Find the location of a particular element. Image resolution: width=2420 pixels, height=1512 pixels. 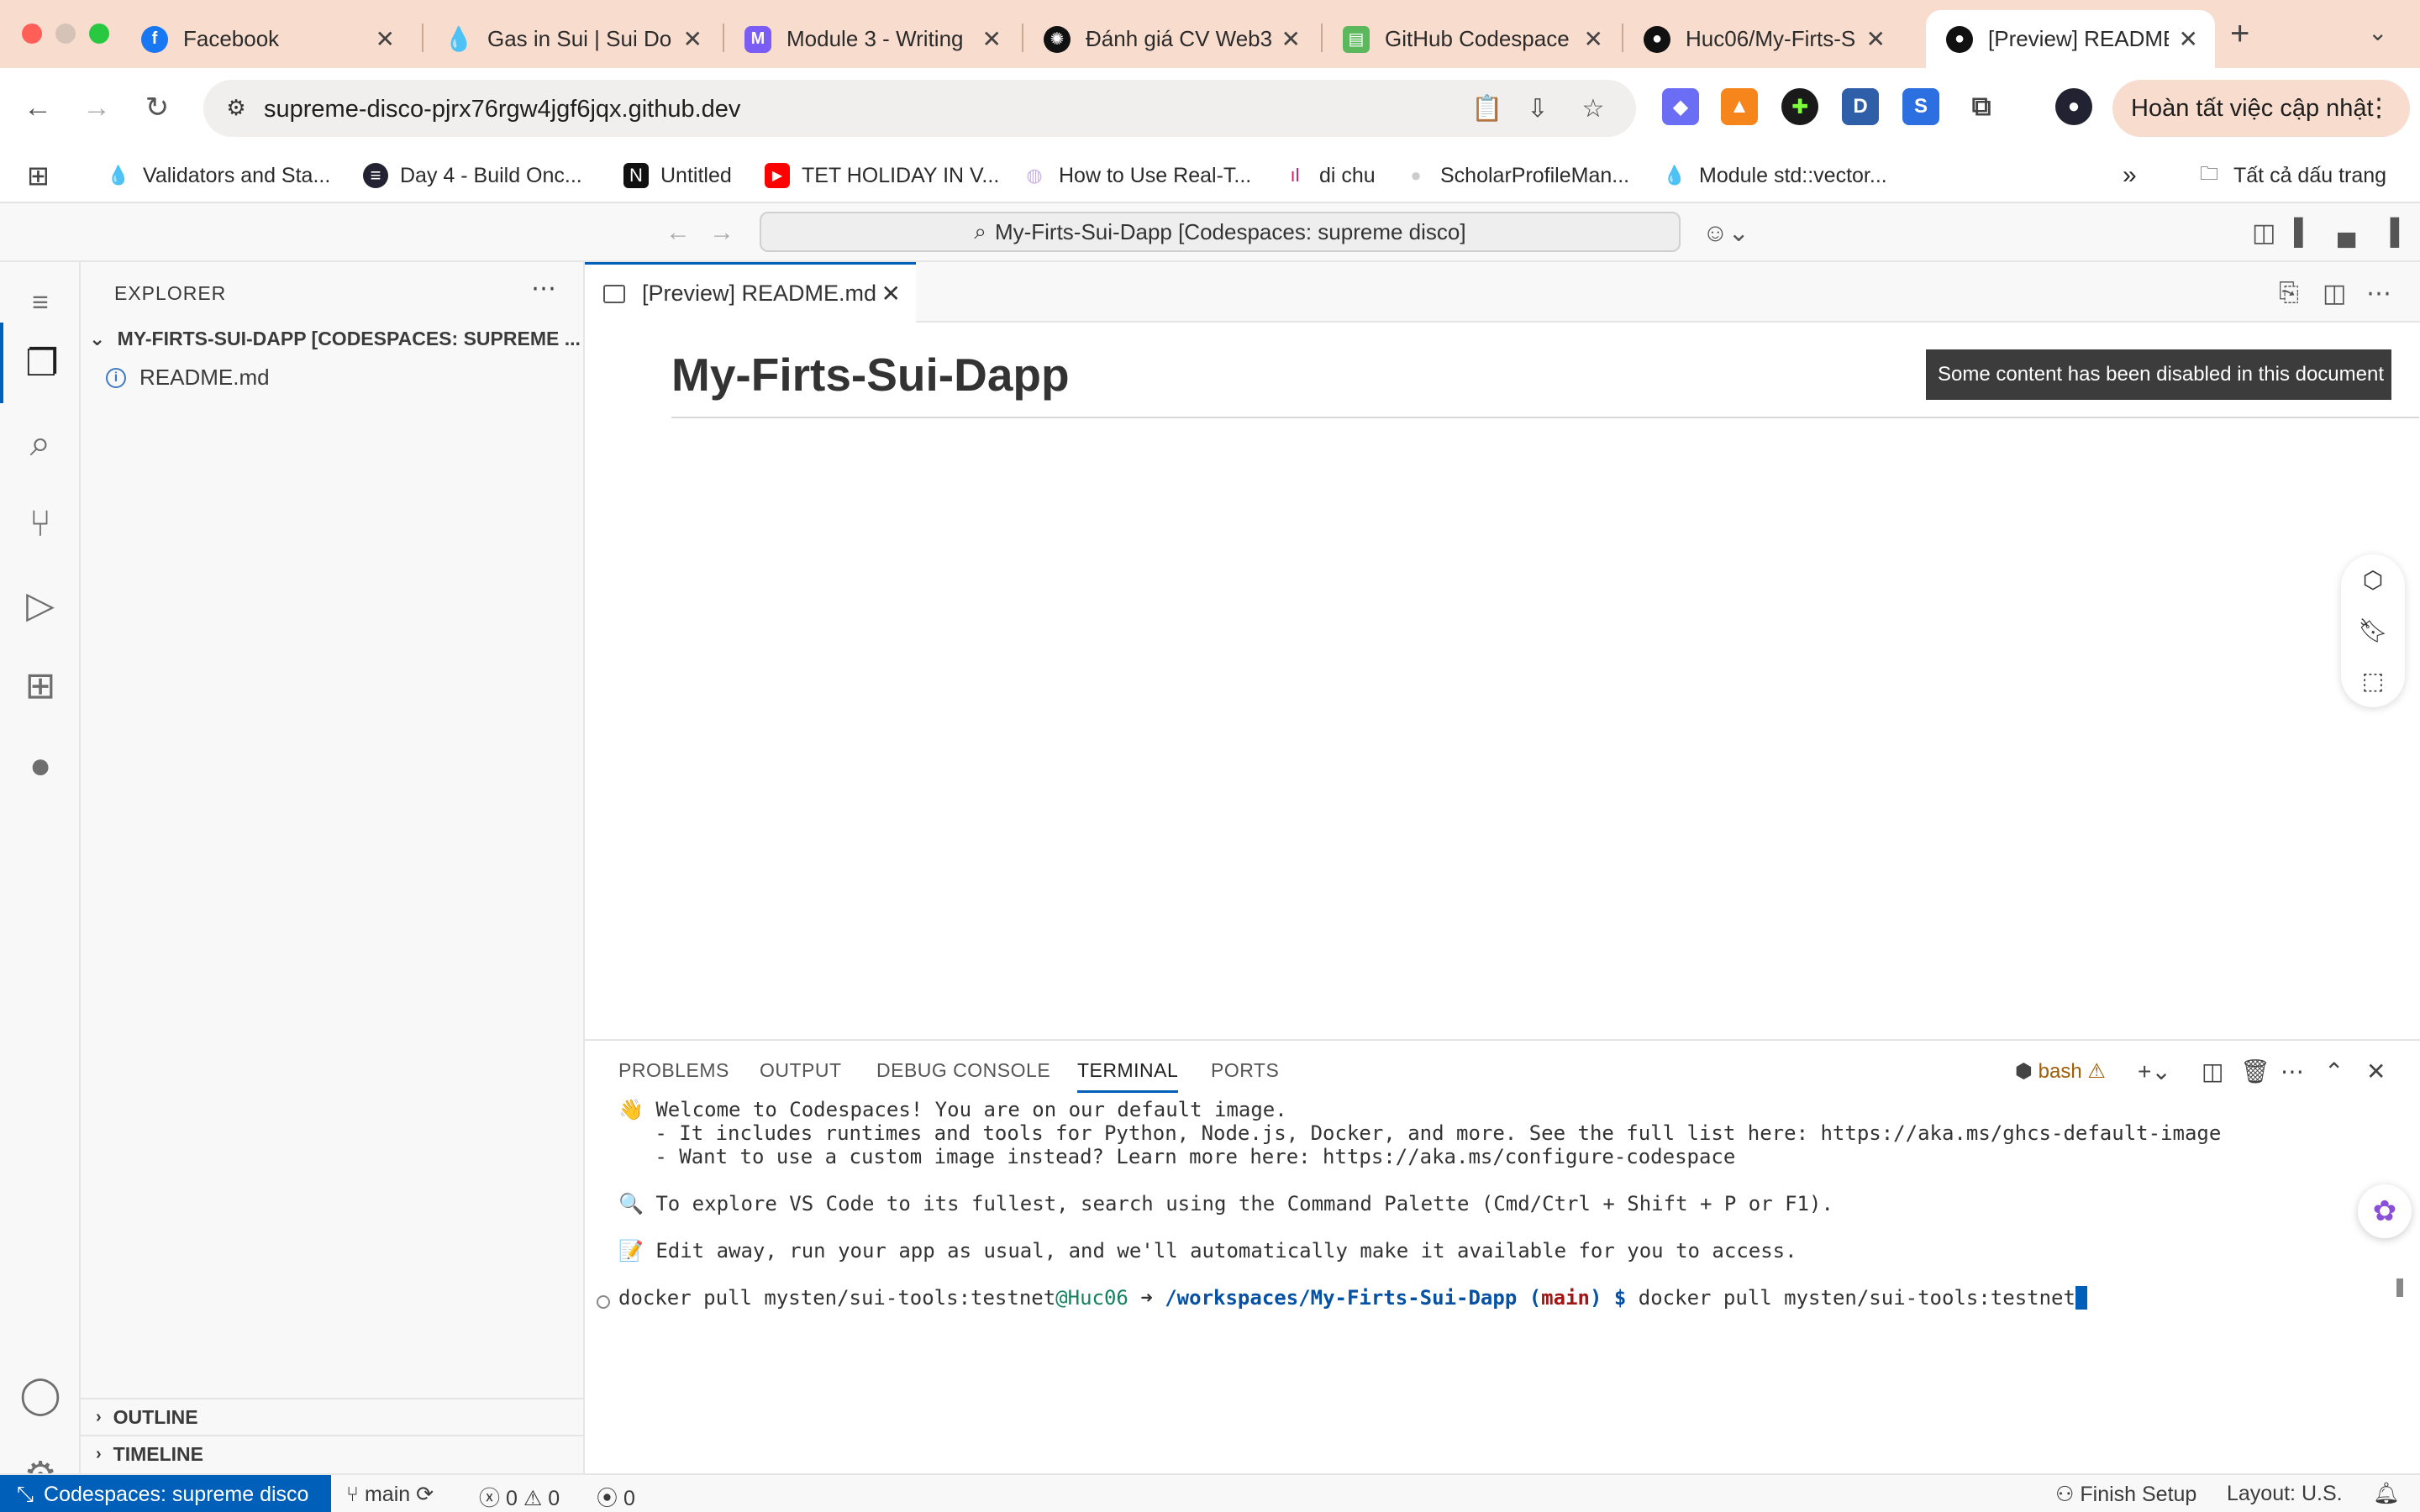

all-bookmarks-folder: 🗀 Tất cả dấu trang is located at coordinates (2291, 175).